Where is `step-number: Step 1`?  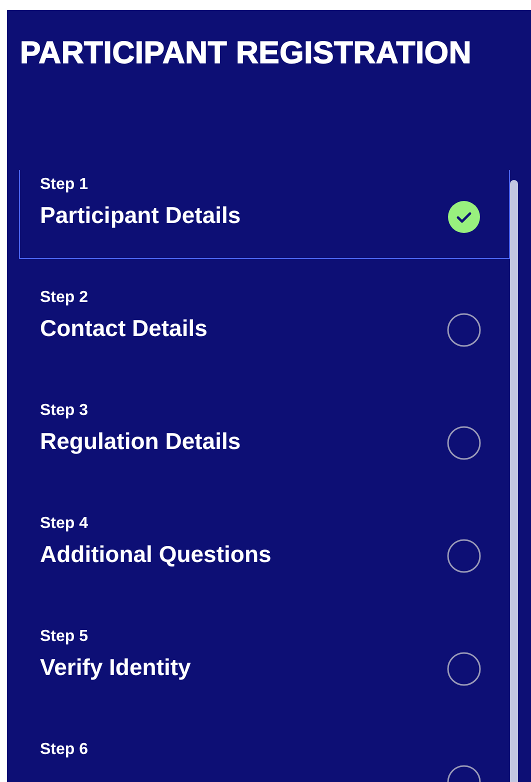 step-number: Step 1 is located at coordinates (65, 185).